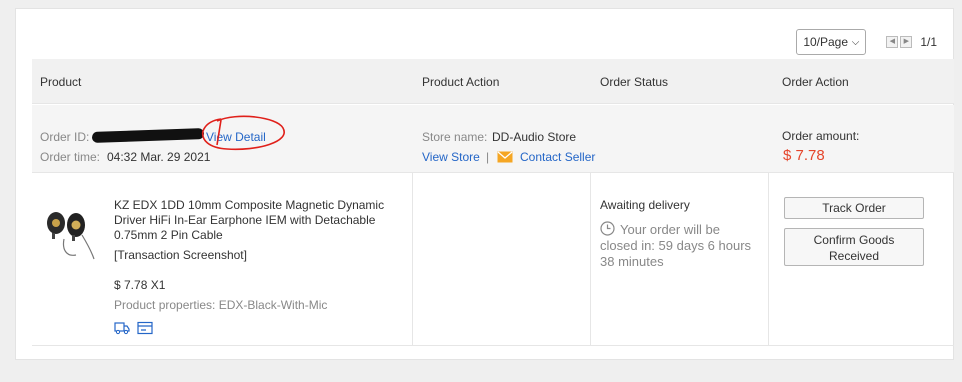  I want to click on store-name-label: Store name:, so click(455, 137).